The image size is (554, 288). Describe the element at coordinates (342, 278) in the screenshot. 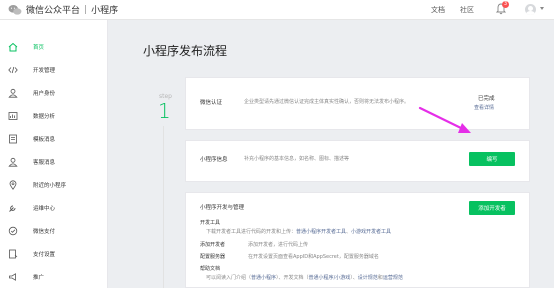

I see `docs-mini-game-link: 小游戏` at that location.